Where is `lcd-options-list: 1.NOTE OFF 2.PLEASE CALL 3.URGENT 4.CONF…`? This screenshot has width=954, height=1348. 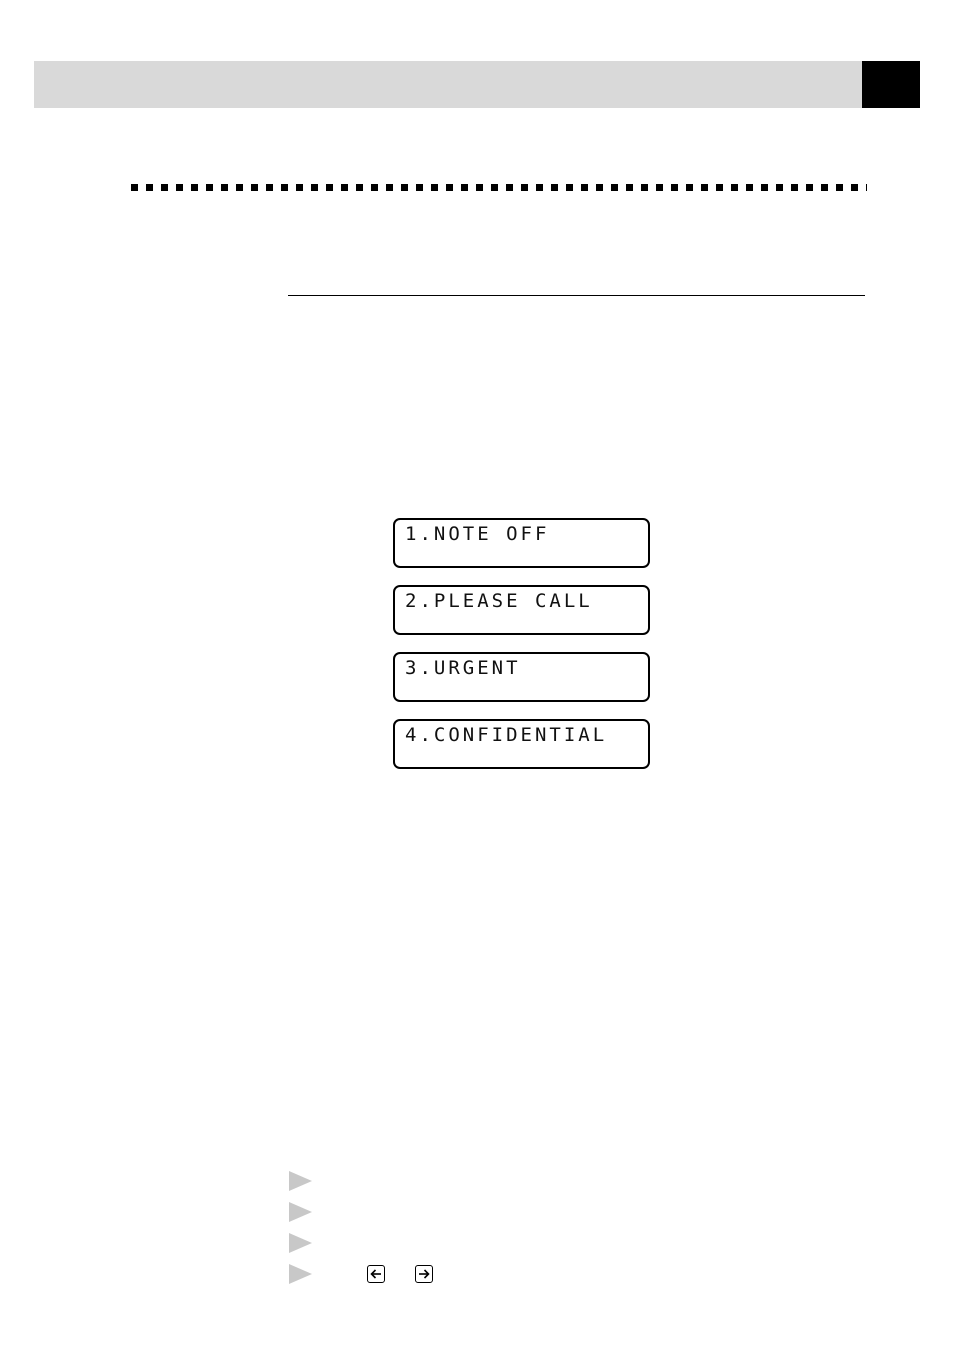
lcd-options-list: 1.NOTE OFF 2.PLEASE CALL 3.URGENT 4.CONF… is located at coordinates (521, 652).